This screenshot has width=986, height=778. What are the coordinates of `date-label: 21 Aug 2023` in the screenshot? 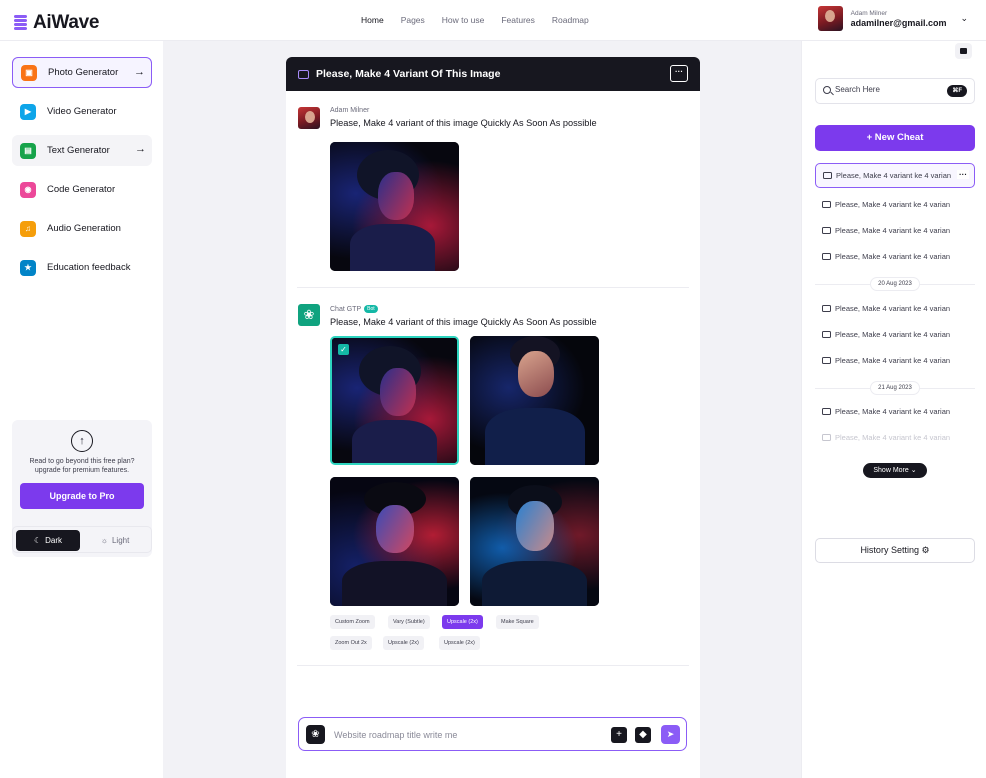 It's located at (895, 388).